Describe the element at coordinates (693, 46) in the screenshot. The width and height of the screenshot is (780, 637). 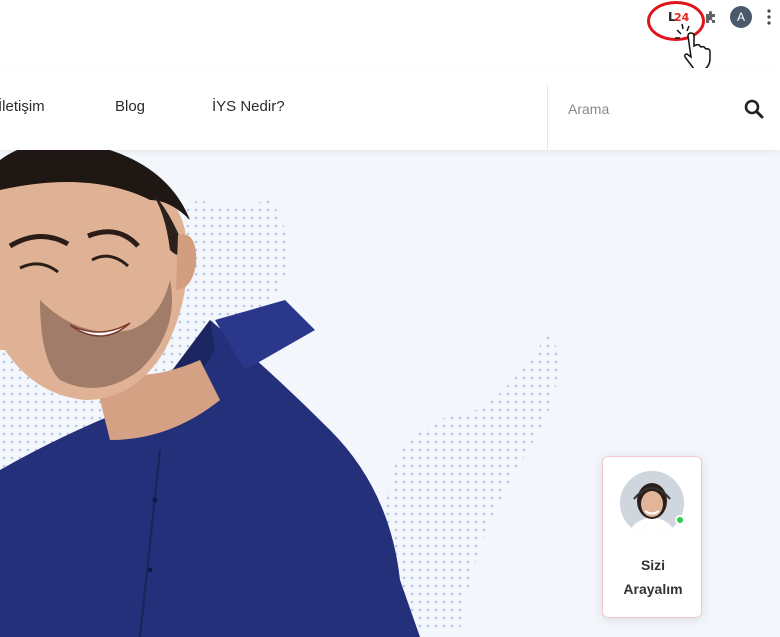
I see `hand-pointer-icon` at that location.